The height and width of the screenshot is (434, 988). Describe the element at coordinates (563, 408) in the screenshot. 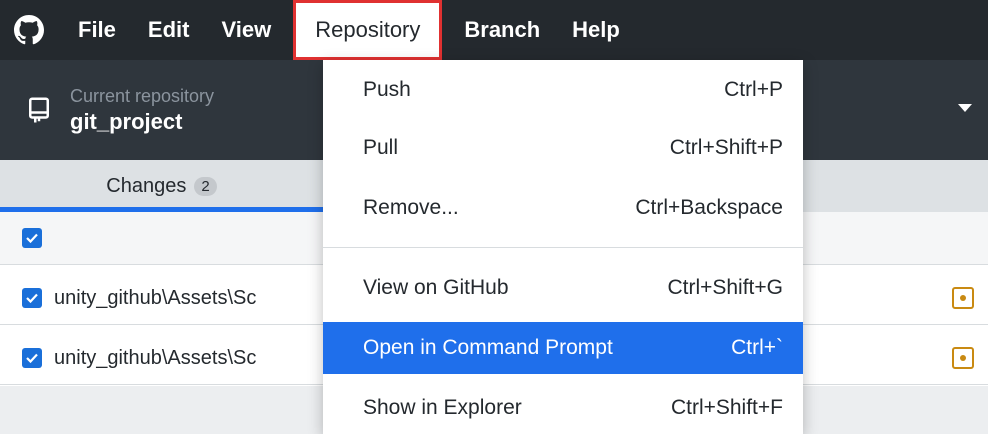

I see `menu-item-show-in-explorer: Show in Explorer Ctrl+Shift+F` at that location.